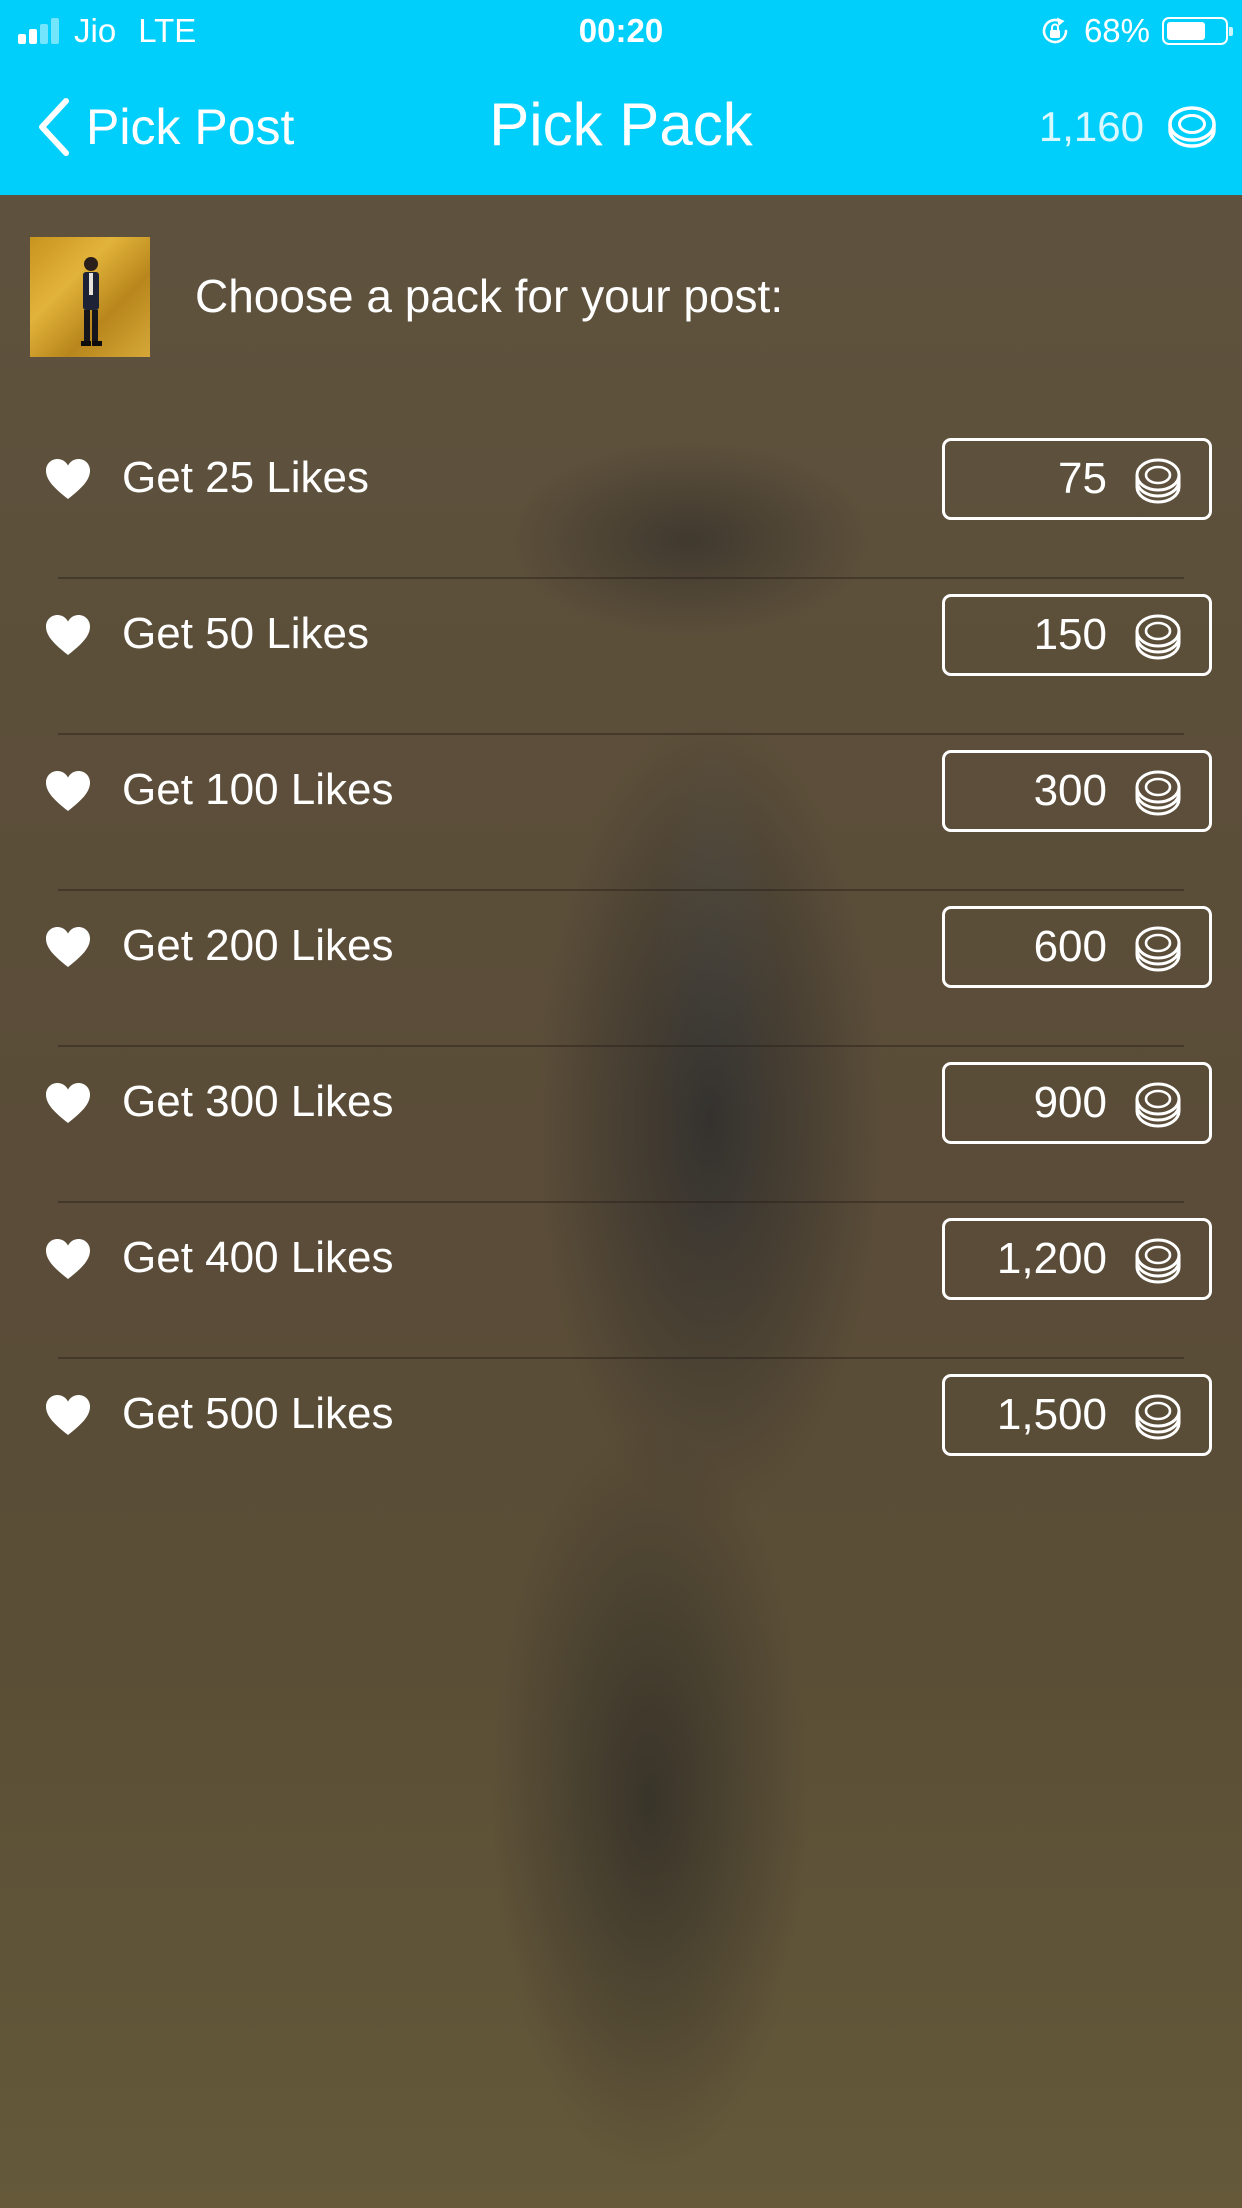  What do you see at coordinates (1070, 1102) in the screenshot?
I see `pack-price: 900` at bounding box center [1070, 1102].